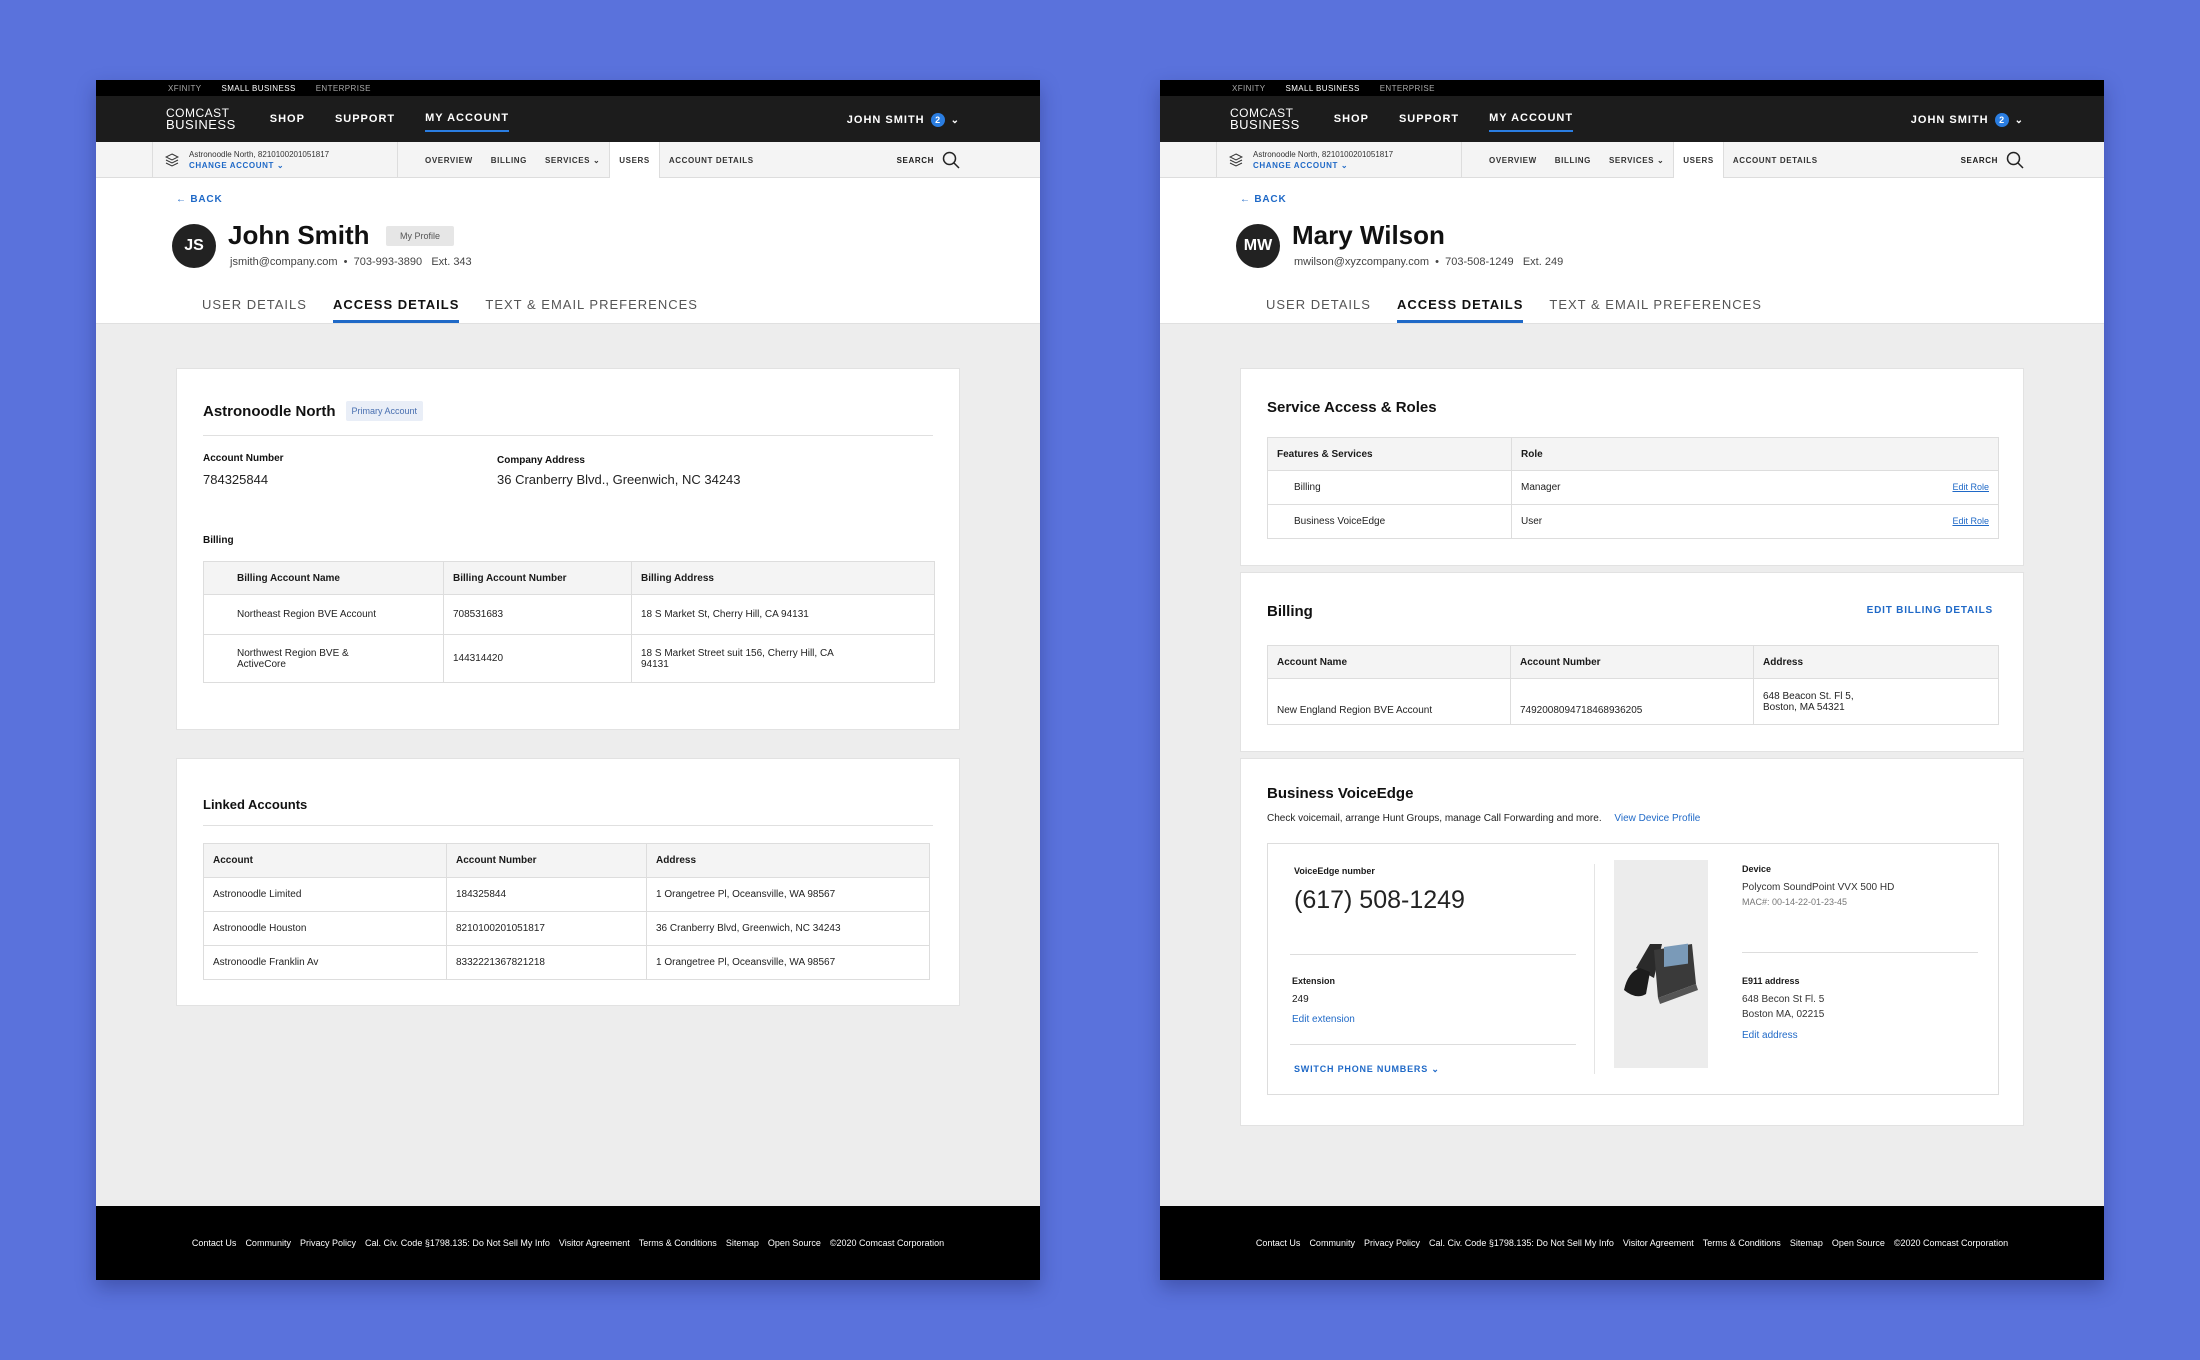 This screenshot has width=2200, height=1360. Describe the element at coordinates (1334, 871) in the screenshot. I see `voiceedge-number-label: VoiceEdge number` at that location.